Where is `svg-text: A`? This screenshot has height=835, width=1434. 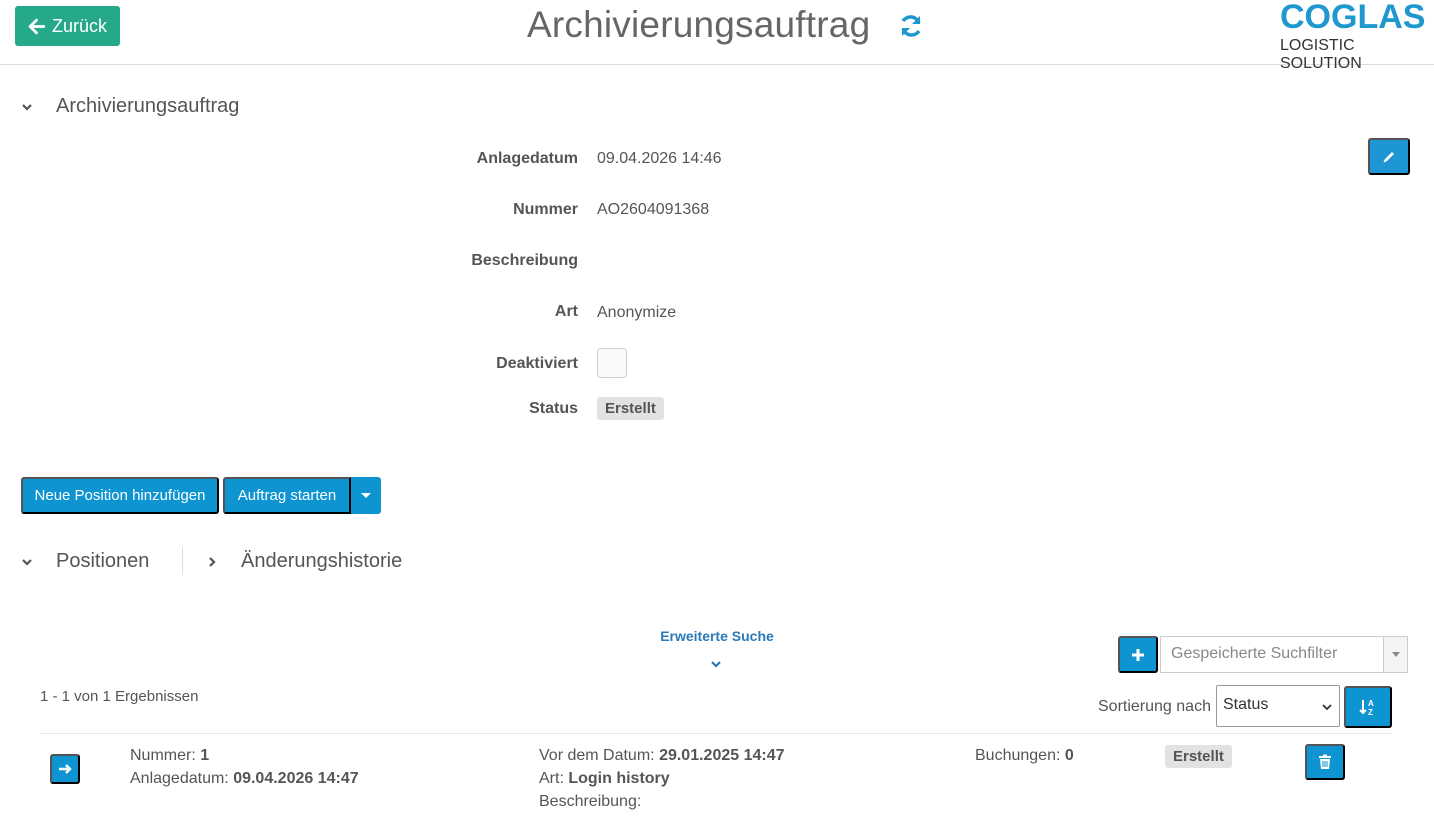
svg-text: A is located at coordinates (1371, 703).